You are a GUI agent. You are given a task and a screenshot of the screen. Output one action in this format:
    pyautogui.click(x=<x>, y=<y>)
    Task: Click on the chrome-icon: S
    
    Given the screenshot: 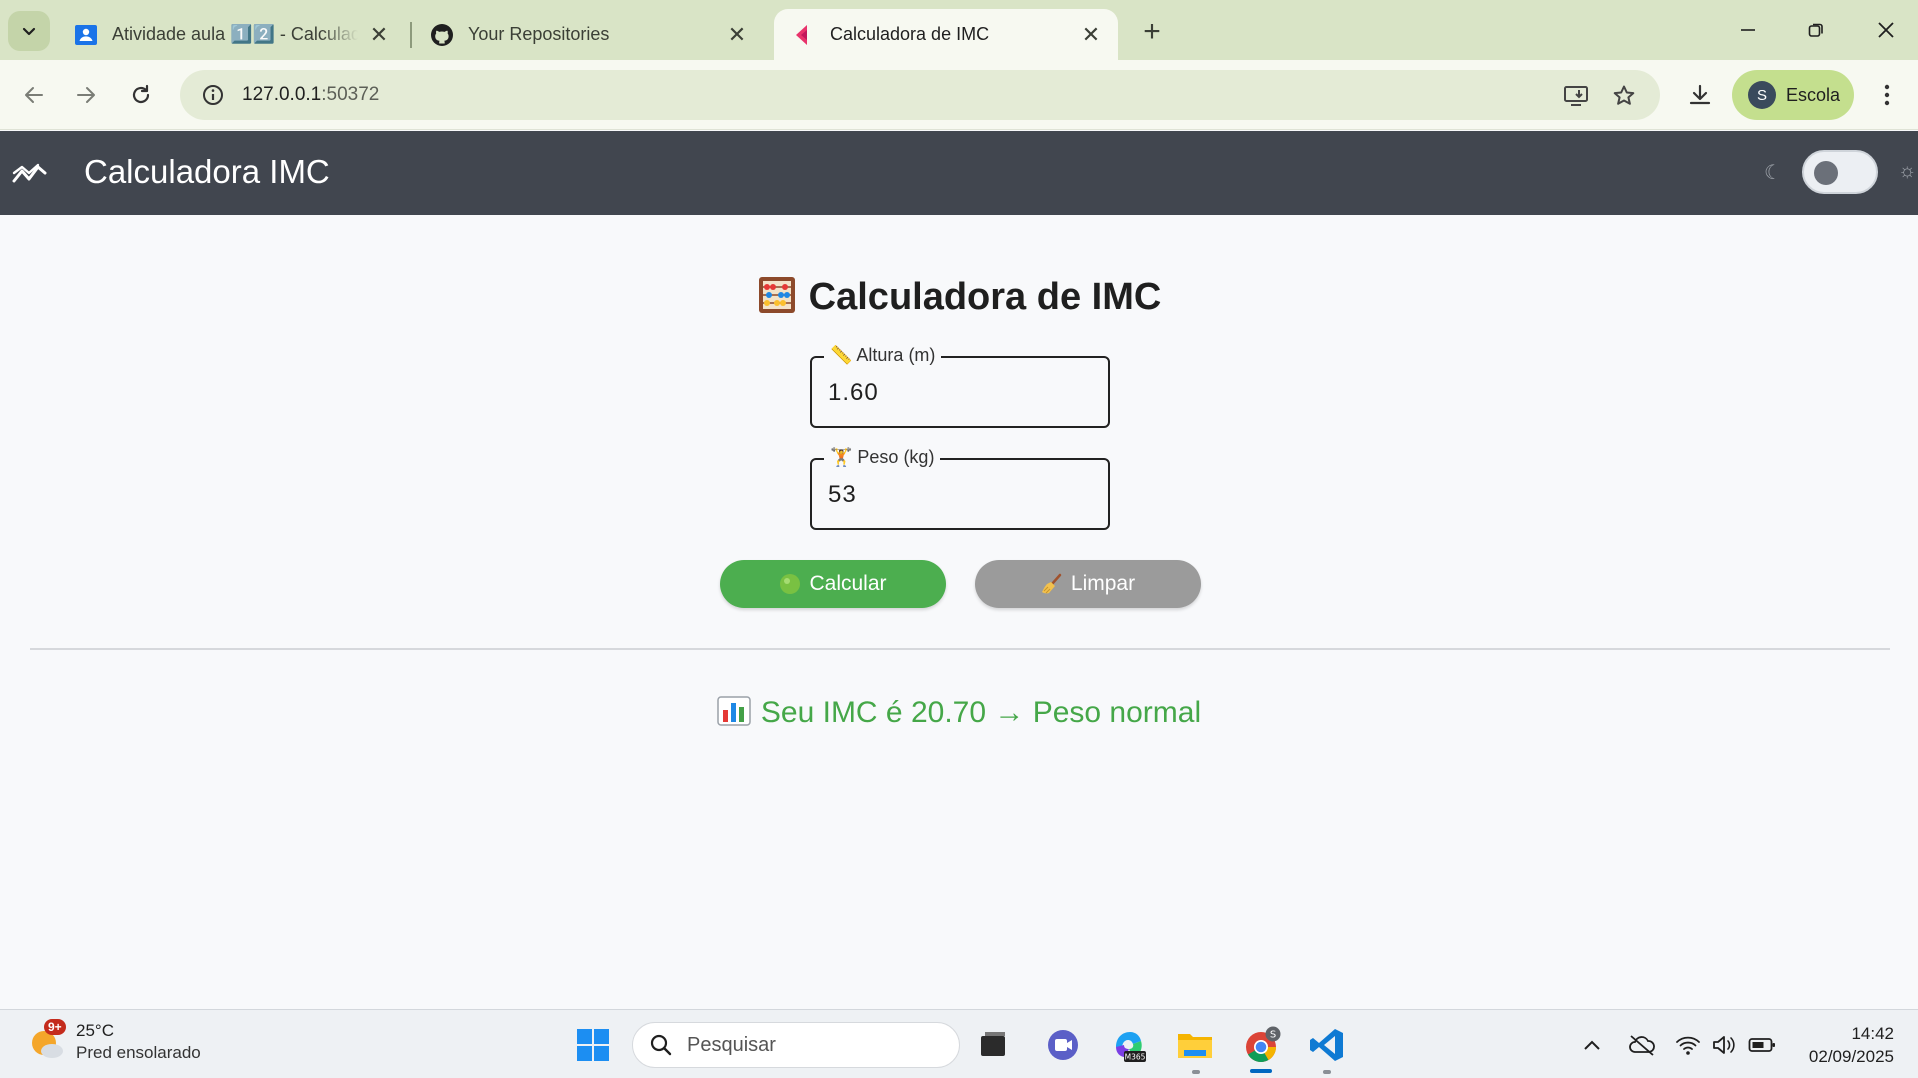 What is the action you would take?
    pyautogui.click(x=1263, y=1044)
    